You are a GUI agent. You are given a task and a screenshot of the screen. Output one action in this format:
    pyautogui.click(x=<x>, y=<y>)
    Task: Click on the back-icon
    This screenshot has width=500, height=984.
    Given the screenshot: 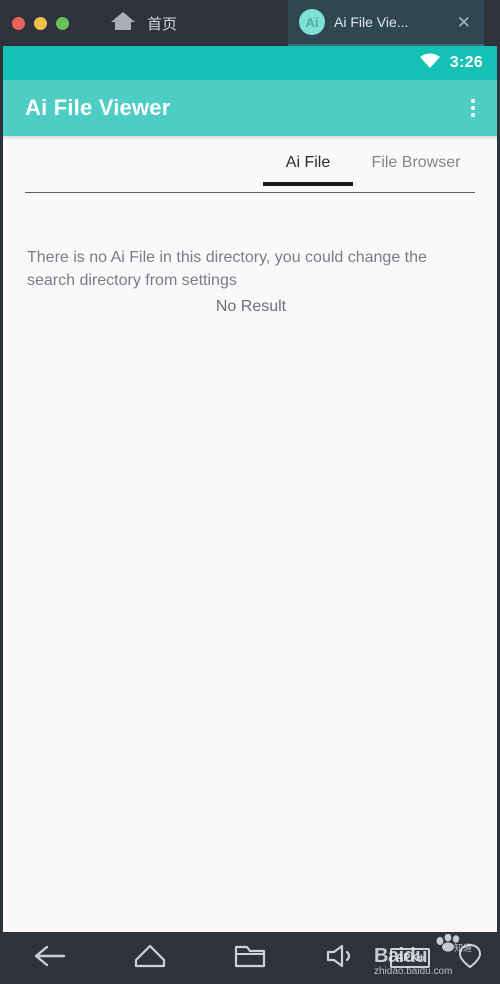 What is the action you would take?
    pyautogui.click(x=50, y=958)
    